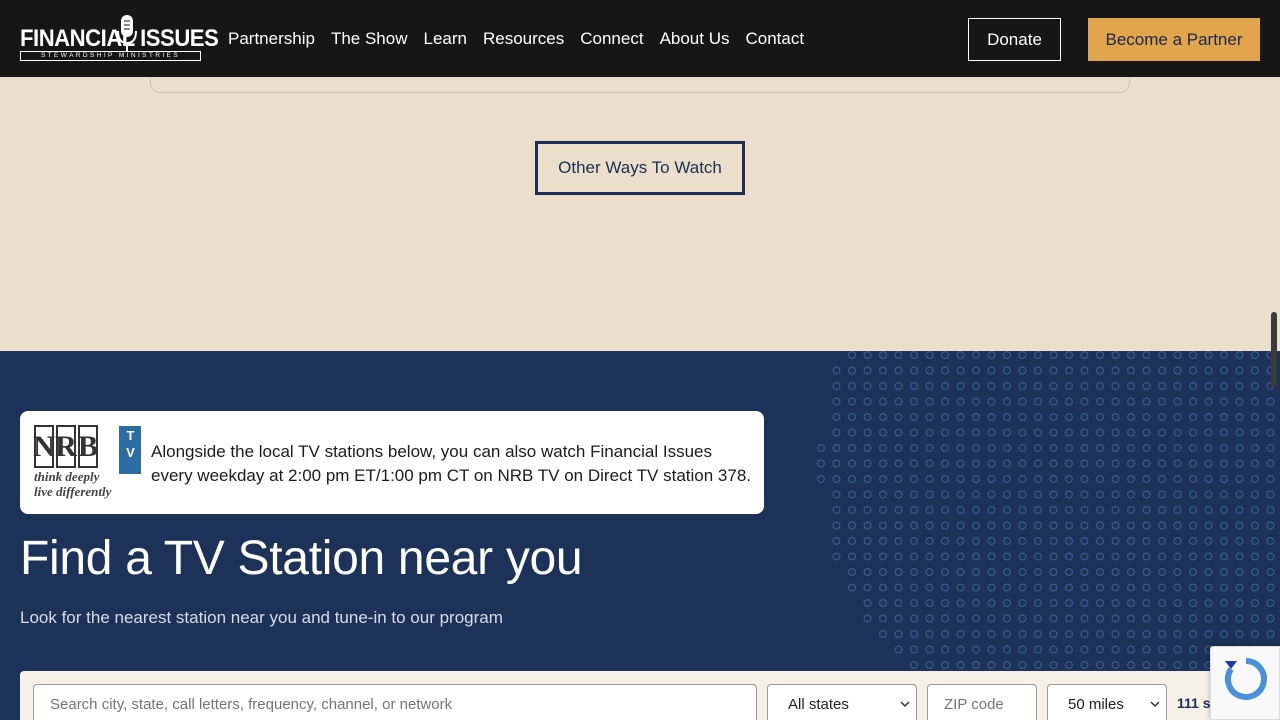  What do you see at coordinates (818, 704) in the screenshot?
I see `state-select-value: All states` at bounding box center [818, 704].